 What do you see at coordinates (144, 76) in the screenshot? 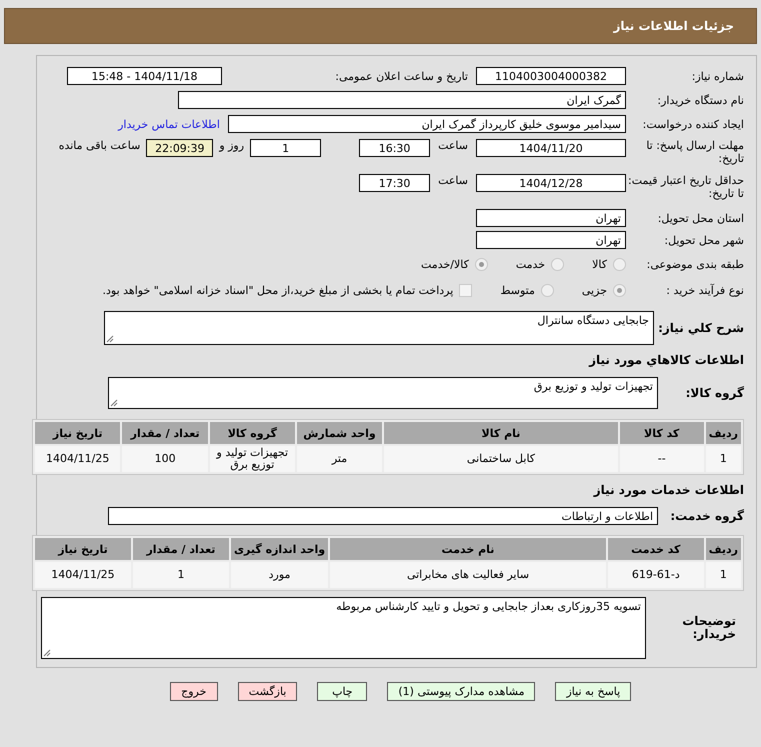
I see `announce-date-field: 1404/11/18 - 15:48` at bounding box center [144, 76].